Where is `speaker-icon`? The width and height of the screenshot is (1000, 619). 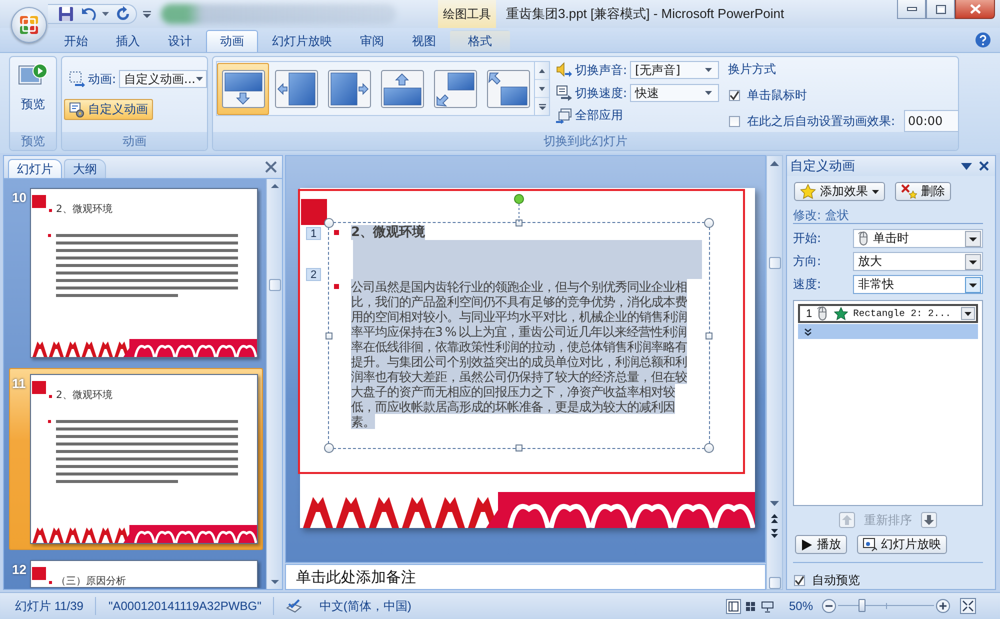 speaker-icon is located at coordinates (564, 70).